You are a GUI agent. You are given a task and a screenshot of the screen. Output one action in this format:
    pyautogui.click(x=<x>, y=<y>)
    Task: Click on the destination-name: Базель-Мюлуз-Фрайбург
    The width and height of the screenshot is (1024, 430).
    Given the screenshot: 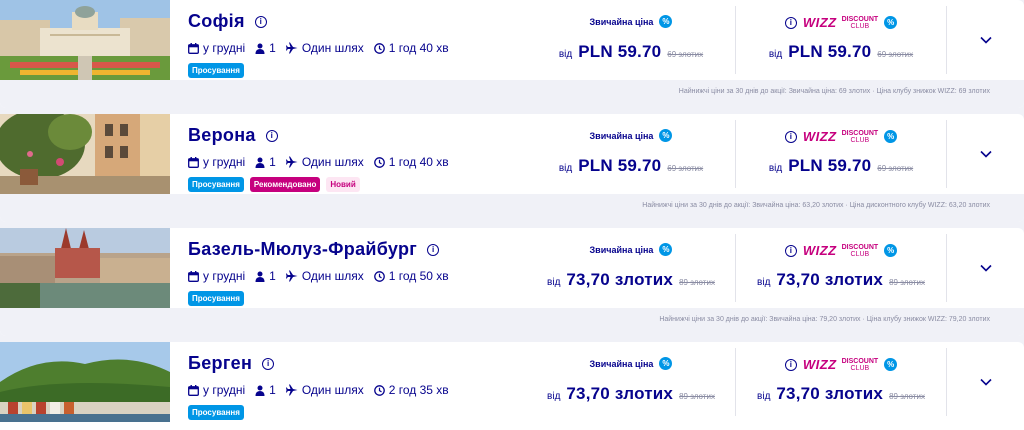 What is the action you would take?
    pyautogui.click(x=303, y=249)
    